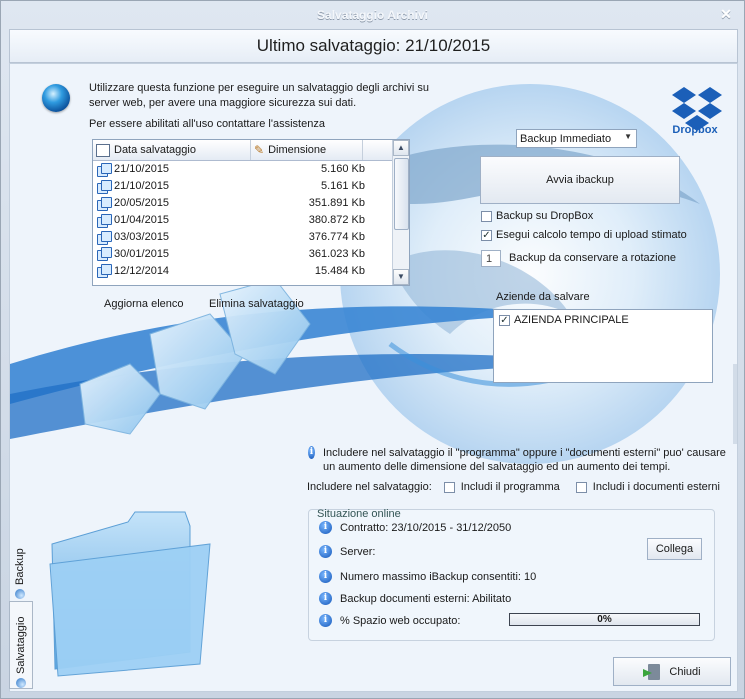 Image resolution: width=745 pixels, height=699 pixels. I want to click on window-title: Salvataggio Archivi, so click(372, 15).